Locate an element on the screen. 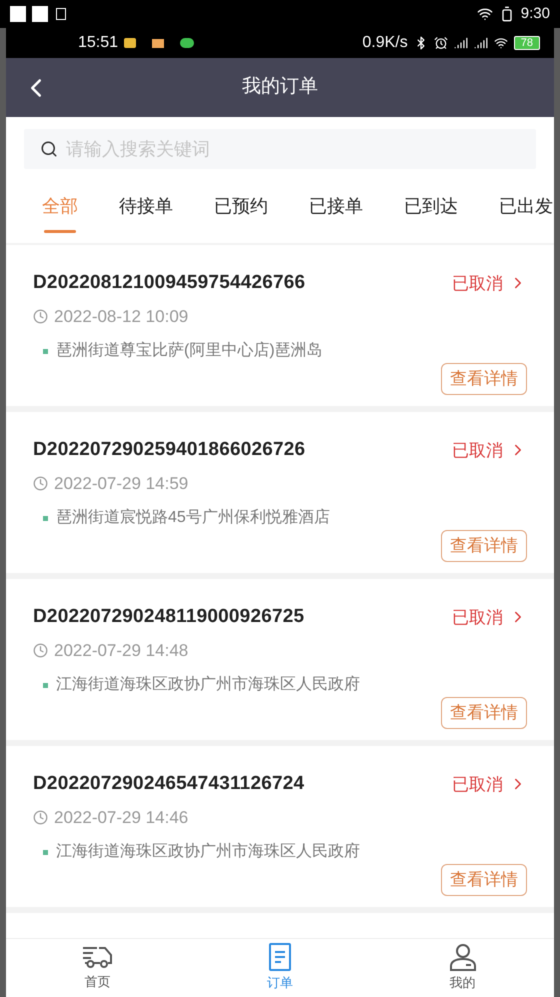 Image resolution: width=560 pixels, height=997 pixels. alarm-icon is located at coordinates (441, 43).